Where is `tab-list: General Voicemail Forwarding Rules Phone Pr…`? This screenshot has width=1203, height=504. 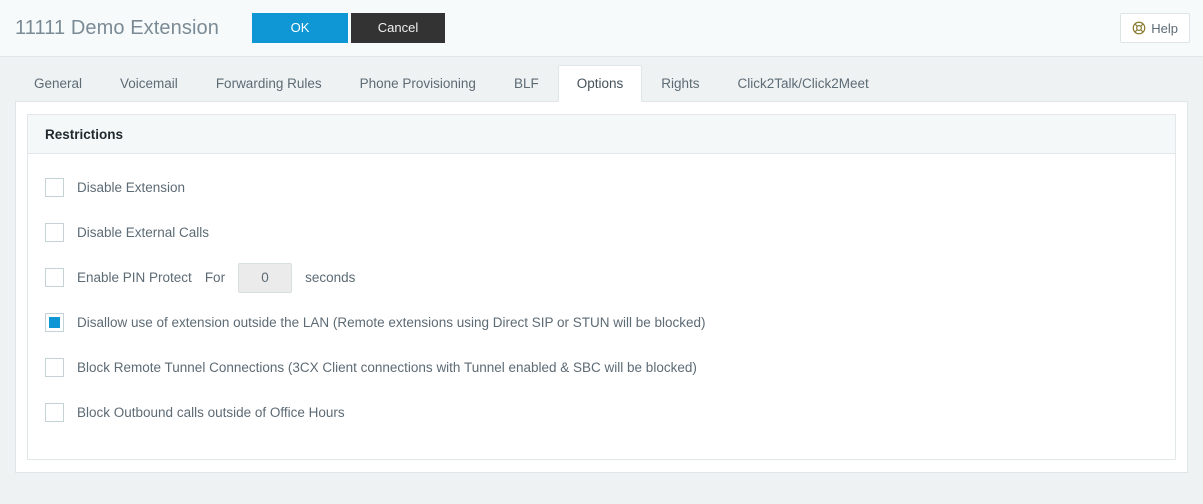 tab-list: General Voicemail Forwarding Rules Phone Pr… is located at coordinates (601, 79).